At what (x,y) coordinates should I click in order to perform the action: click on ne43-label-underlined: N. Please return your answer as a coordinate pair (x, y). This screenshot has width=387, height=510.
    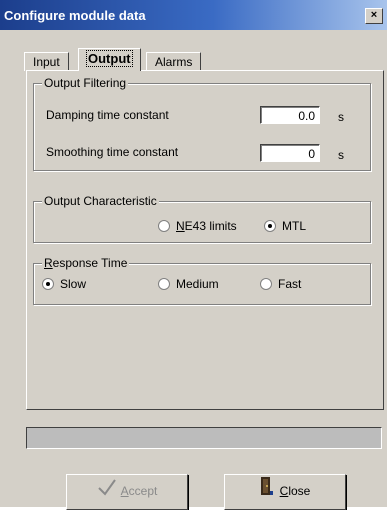
    Looking at the image, I should click on (180, 226).